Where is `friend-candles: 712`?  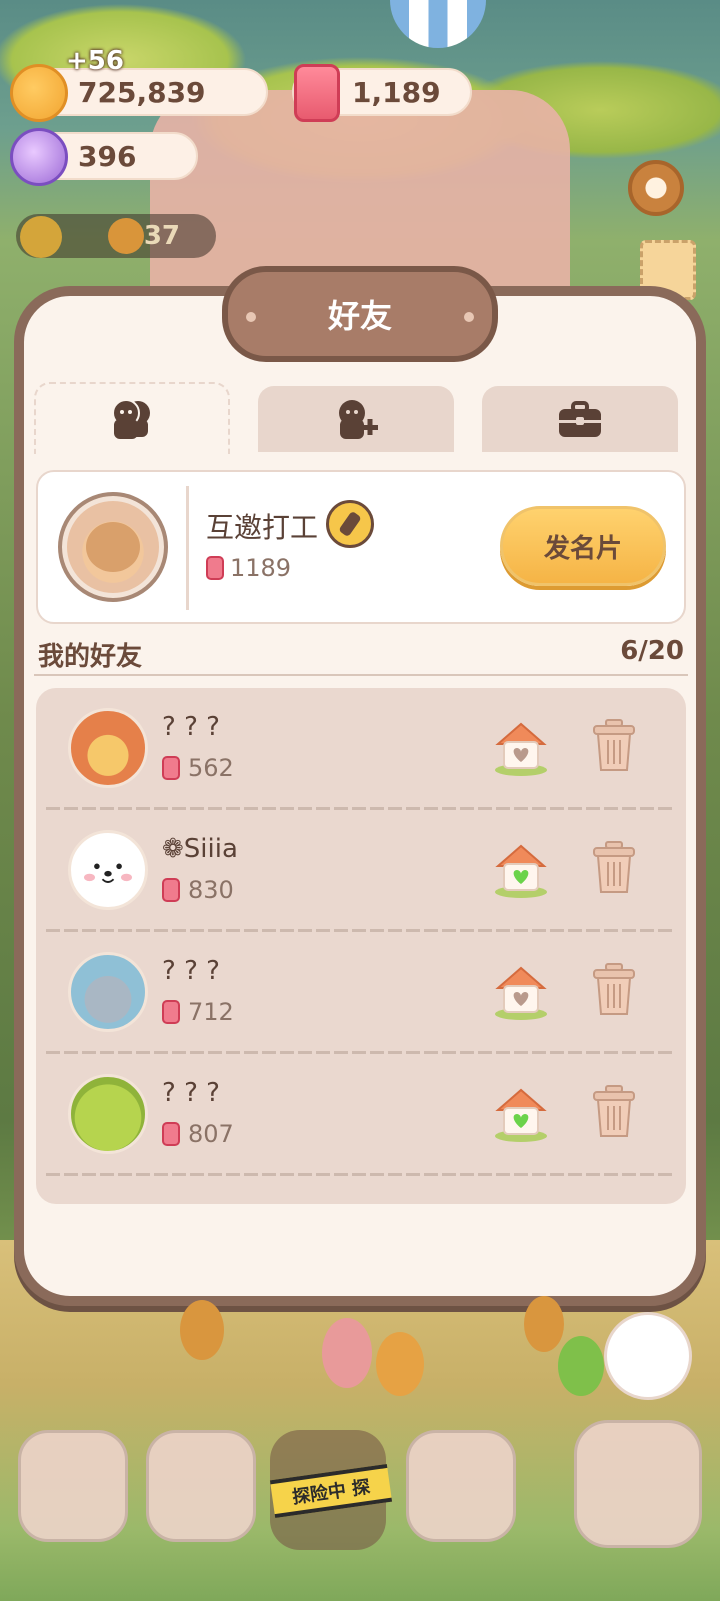 friend-candles: 712 is located at coordinates (198, 1012).